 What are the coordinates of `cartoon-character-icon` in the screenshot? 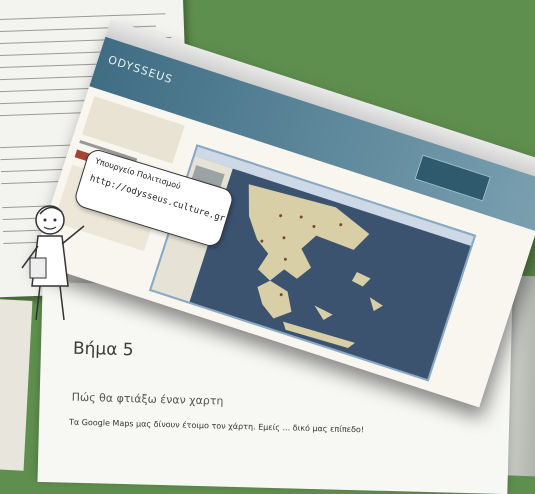 It's located at (53, 263).